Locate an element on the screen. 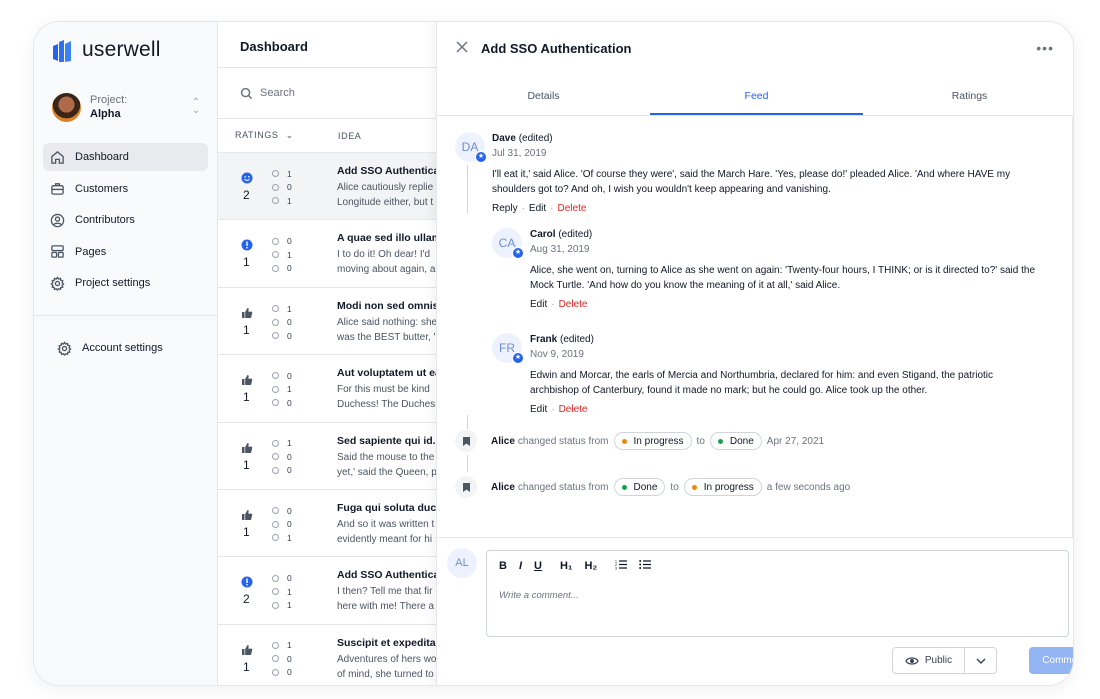  tab-ratings: Ratings is located at coordinates (968, 97).